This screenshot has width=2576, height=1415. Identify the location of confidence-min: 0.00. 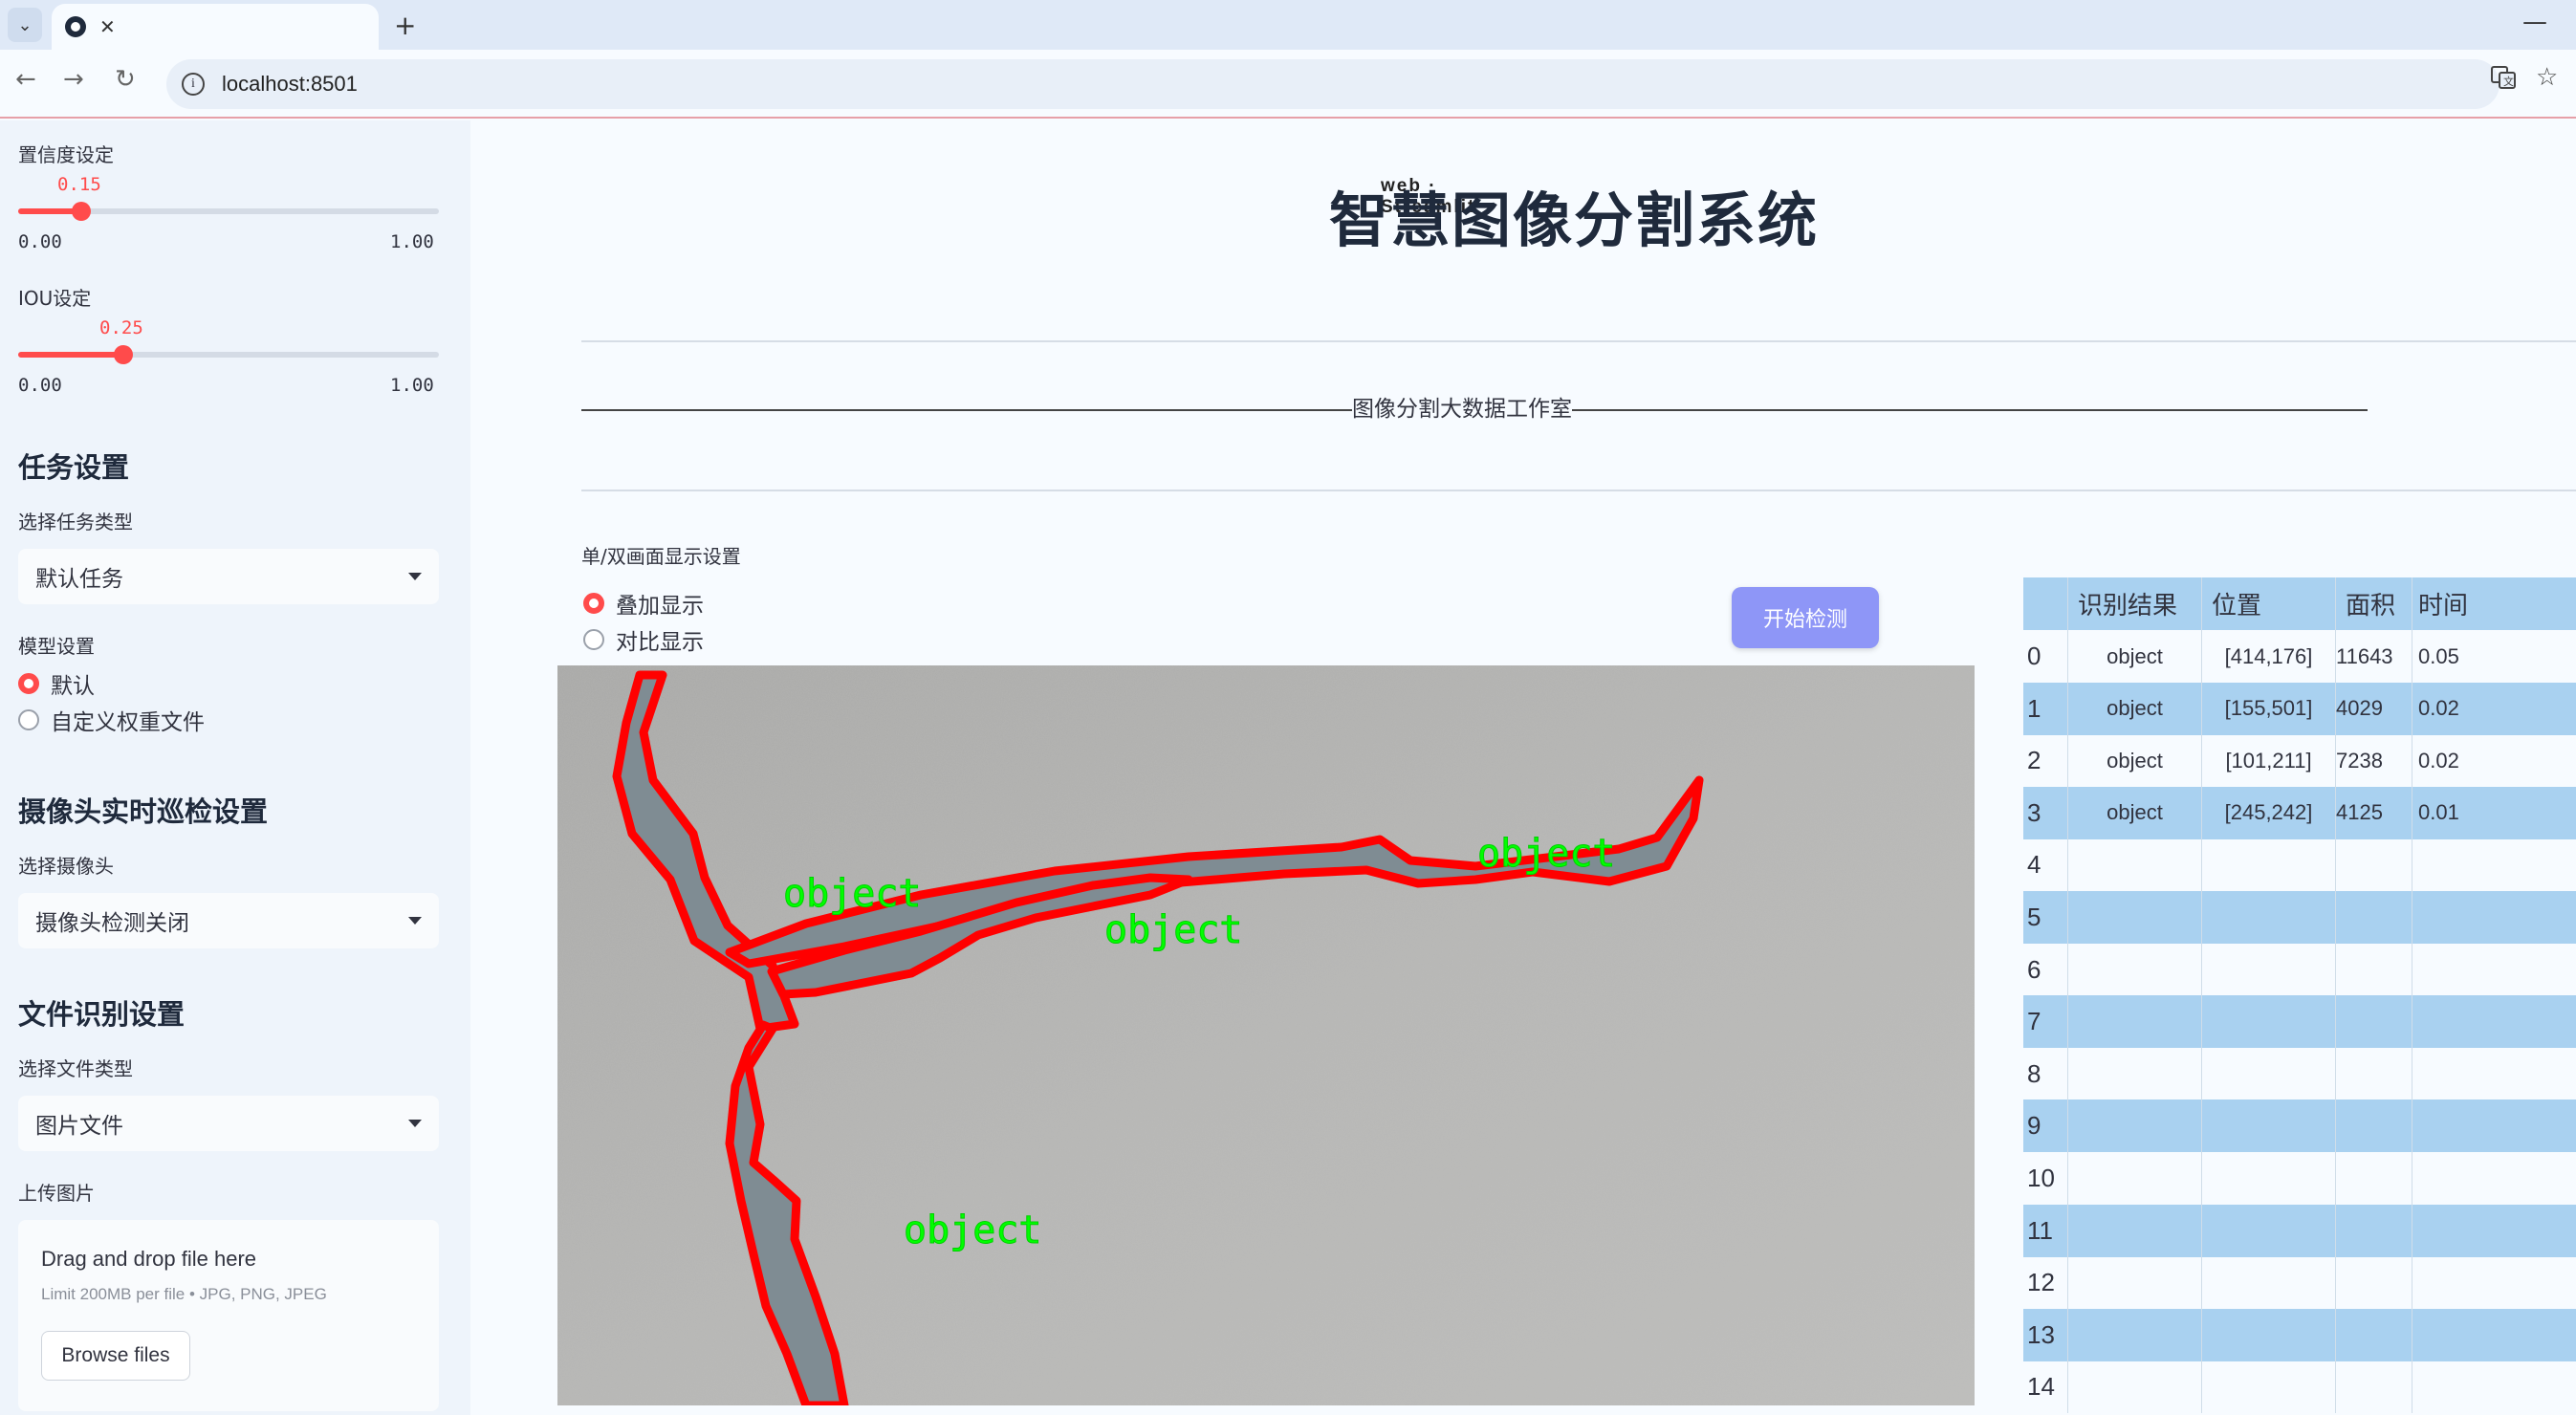
(40, 242).